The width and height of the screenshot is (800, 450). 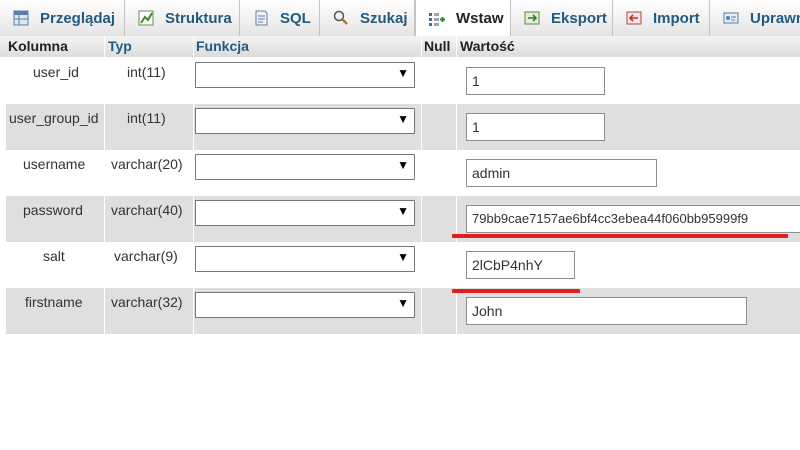 What do you see at coordinates (437, 46) in the screenshot?
I see `column-header-null: Null` at bounding box center [437, 46].